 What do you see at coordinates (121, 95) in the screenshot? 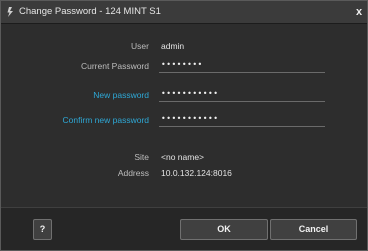
I see `new-password-label: New password` at bounding box center [121, 95].